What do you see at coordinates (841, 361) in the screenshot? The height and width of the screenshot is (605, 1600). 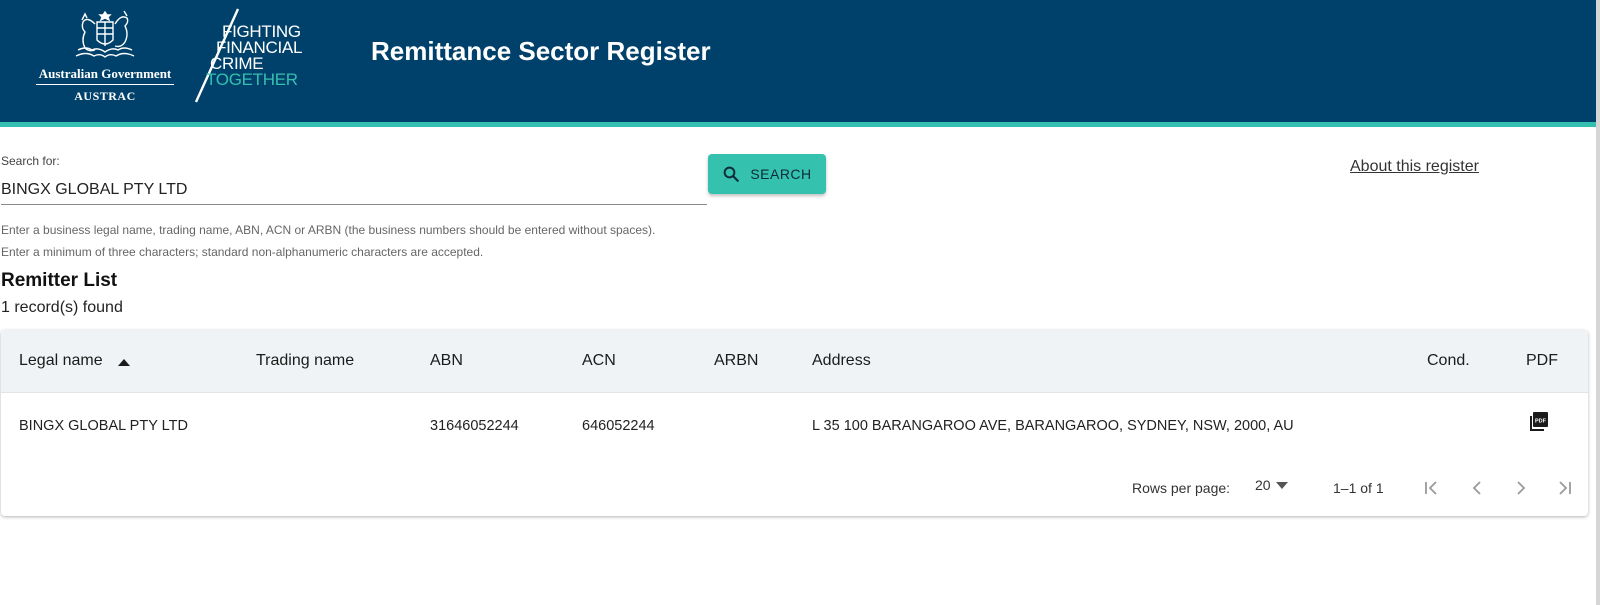 I see `column-header-address: Address` at bounding box center [841, 361].